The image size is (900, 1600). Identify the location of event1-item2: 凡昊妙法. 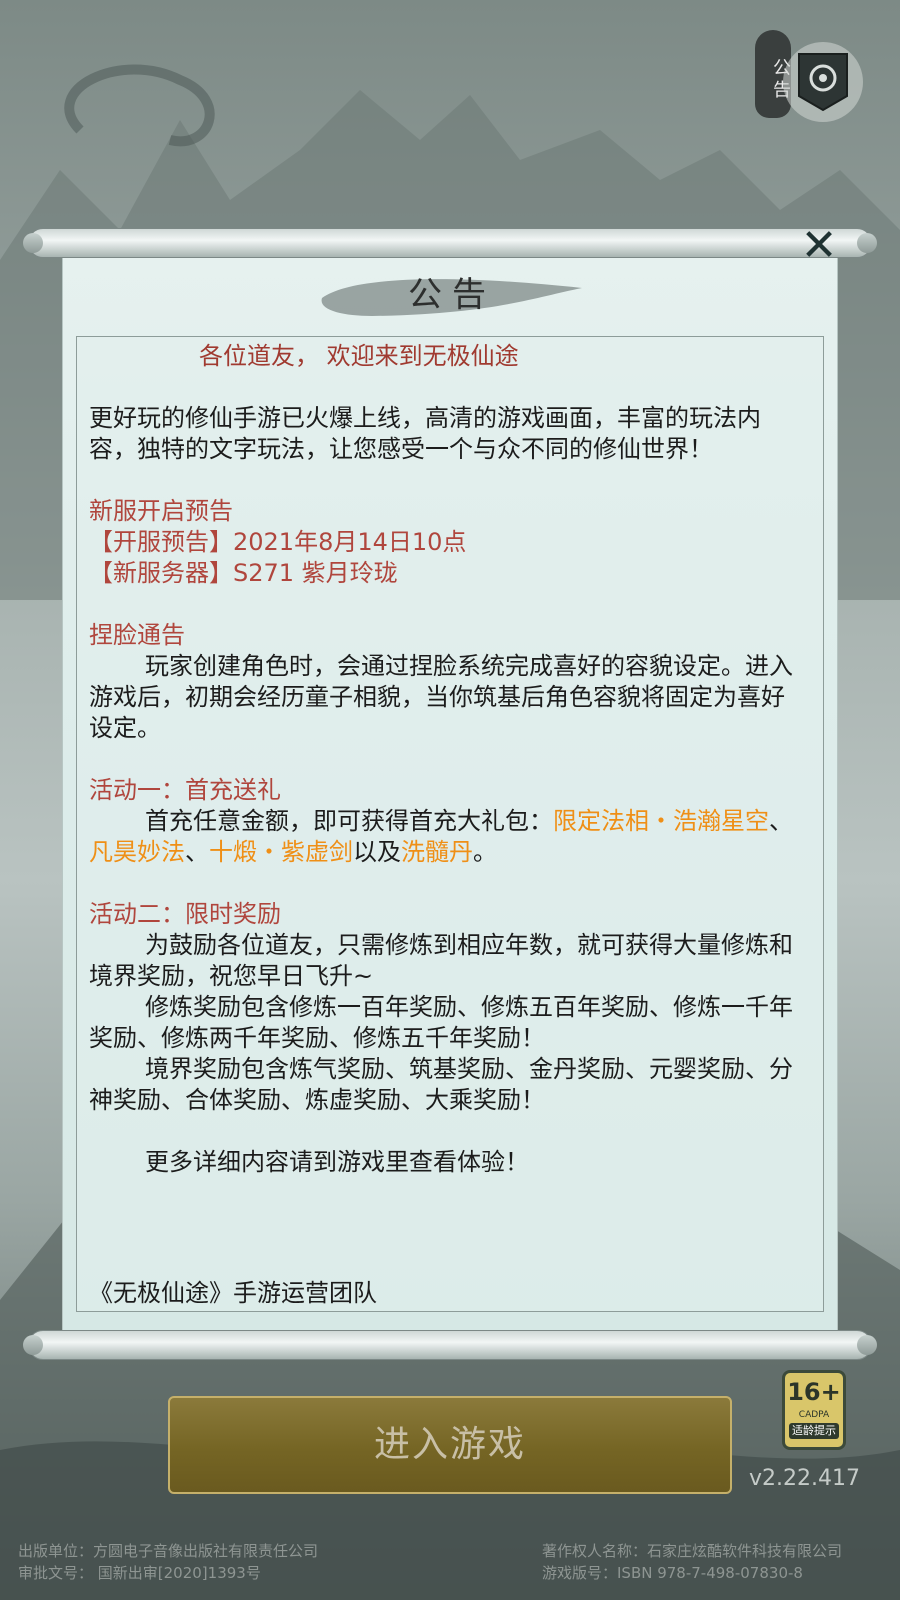
(137, 852).